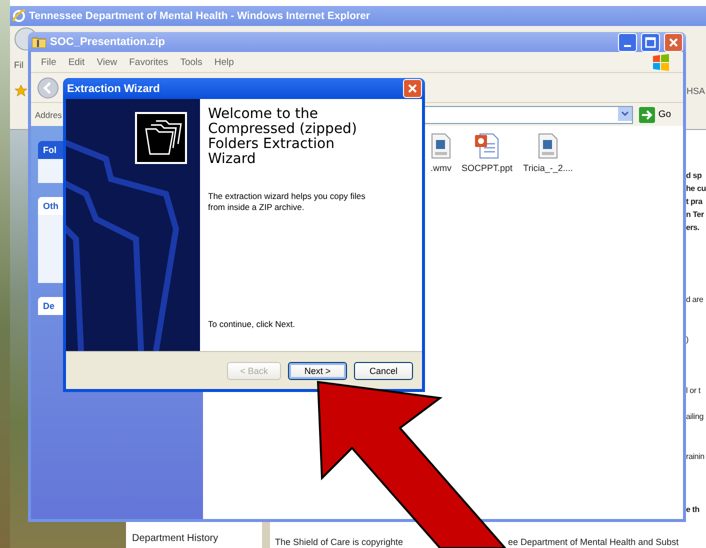 Image resolution: width=706 pixels, height=548 pixels. Describe the element at coordinates (199, 16) in the screenshot. I see `window-title: Tennessee Department of Mental Health - Windows Internet Explorer` at that location.